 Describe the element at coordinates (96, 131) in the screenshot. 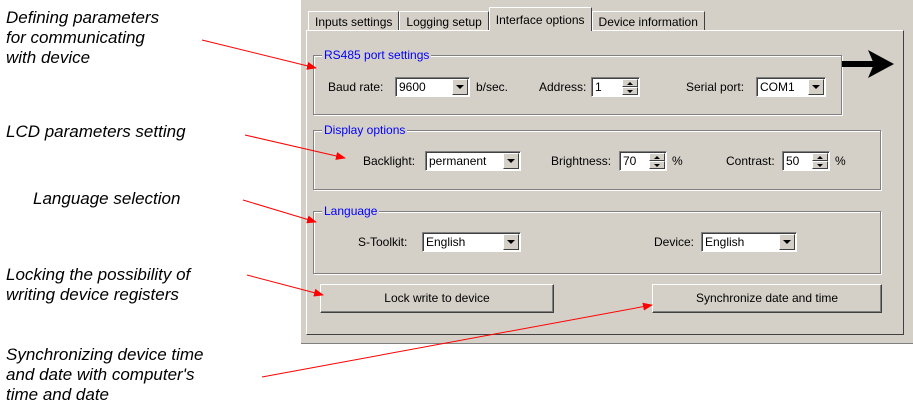

I see `callout-lcd: LCD parameters setting` at that location.